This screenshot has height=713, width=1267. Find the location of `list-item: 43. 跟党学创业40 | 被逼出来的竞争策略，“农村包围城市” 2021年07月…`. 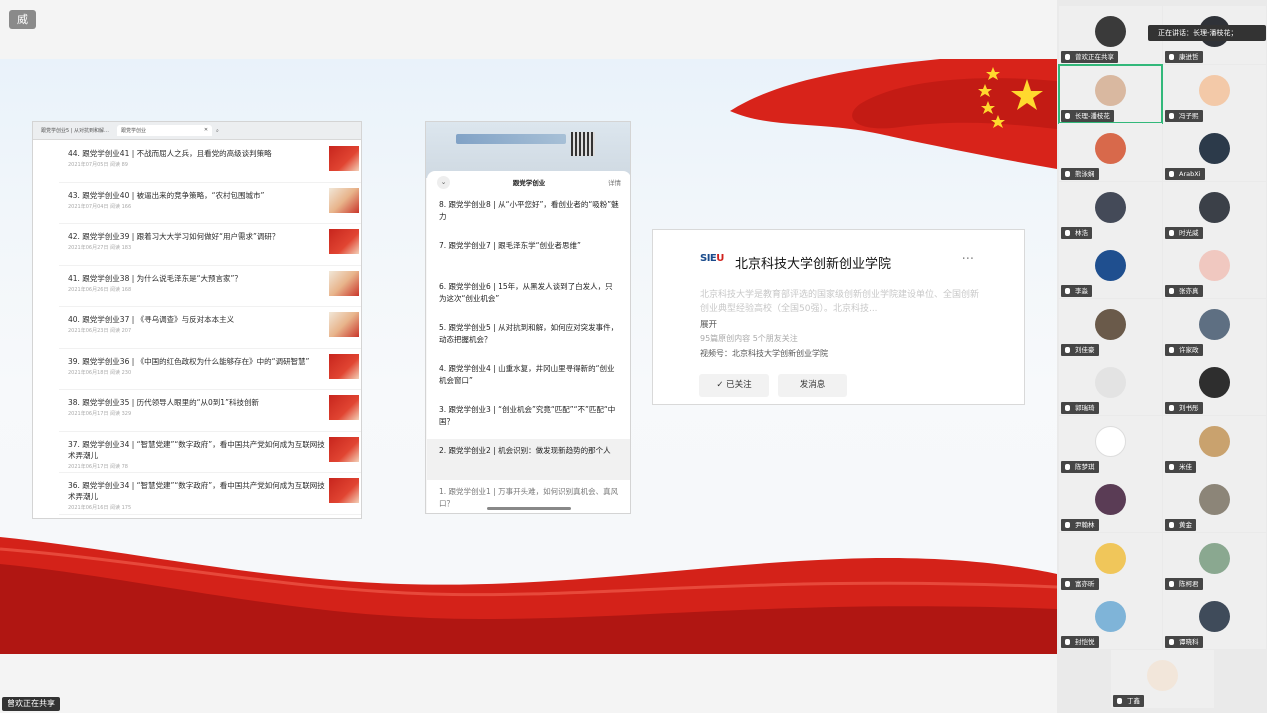

list-item: 43. 跟党学创业40 | 被逼出来的竞争策略，“农村包围城市” 2021年07月… is located at coordinates (210, 203).